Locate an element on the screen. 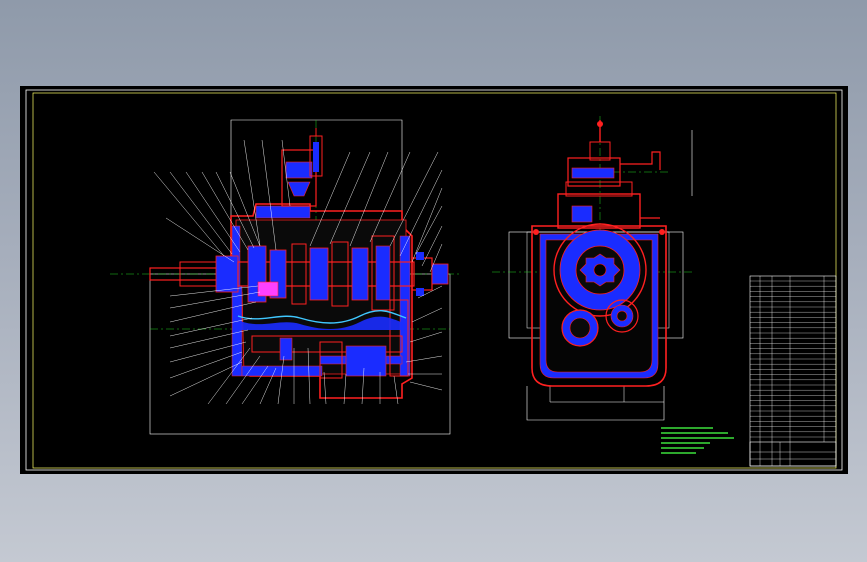 The image size is (867, 562). end-section-view is located at coordinates (592, 268).